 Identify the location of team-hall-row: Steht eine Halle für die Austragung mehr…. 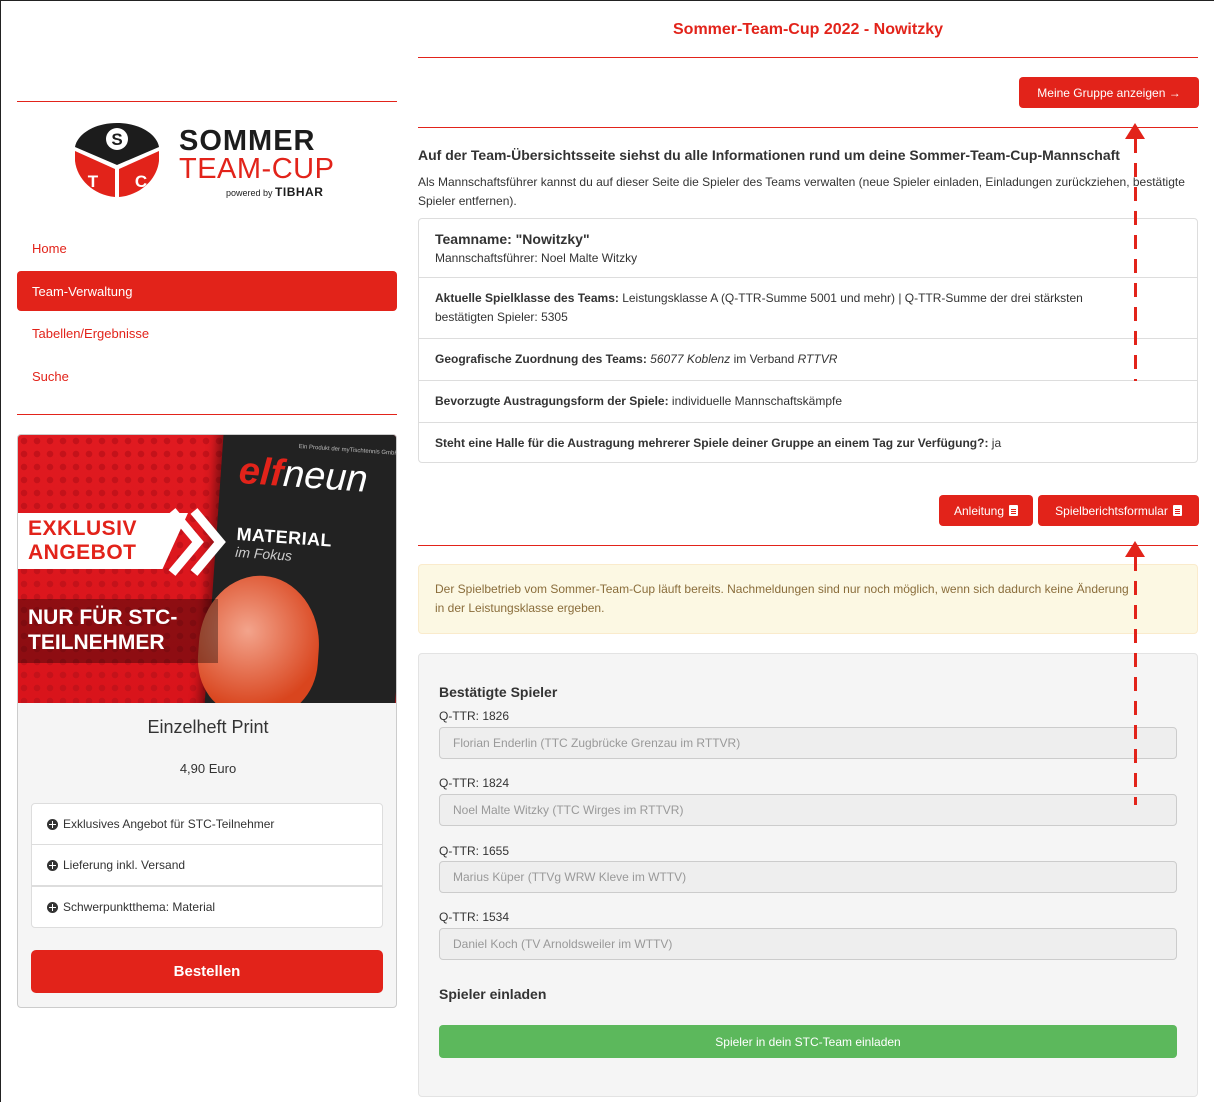
(808, 442).